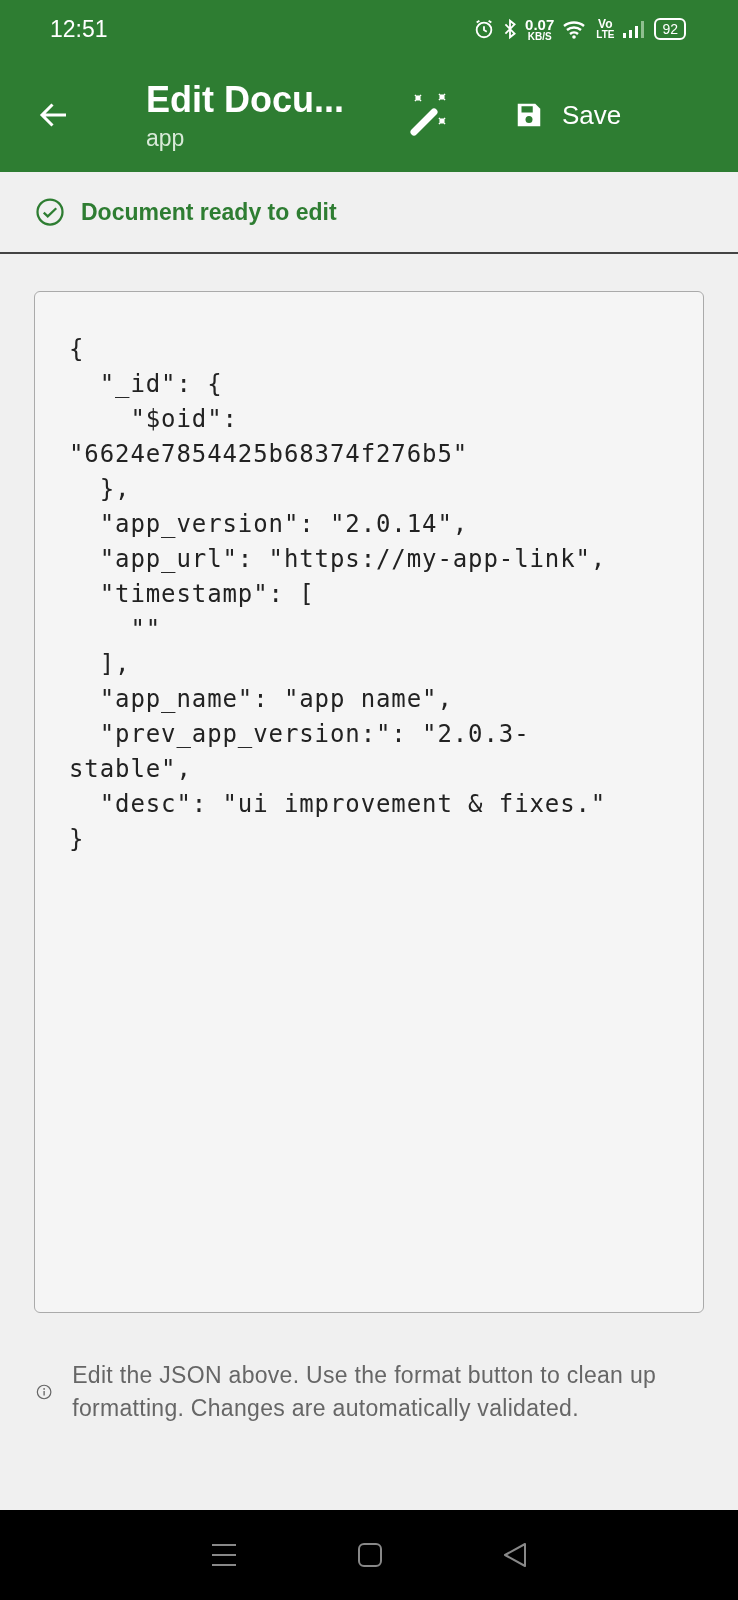 The width and height of the screenshot is (738, 1600). I want to click on help-text: Edit the JSON above. Use the format button to clean up formatting. Changes are automatically validated., so click(365, 1392).